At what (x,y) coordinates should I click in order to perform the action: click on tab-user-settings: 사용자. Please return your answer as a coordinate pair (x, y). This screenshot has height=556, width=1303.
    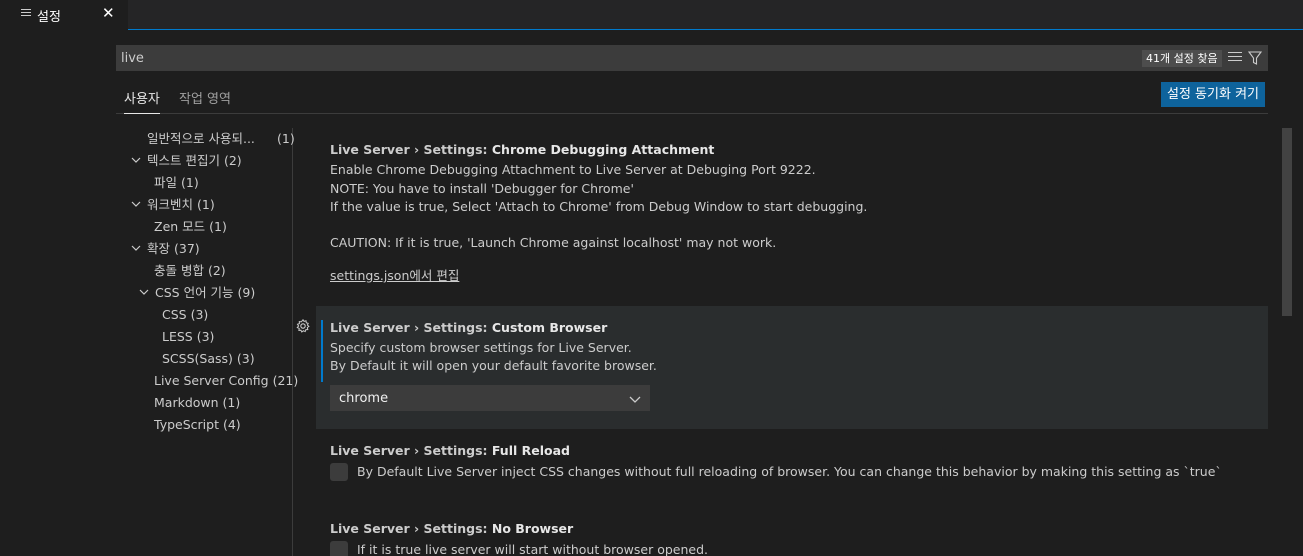
    Looking at the image, I should click on (142, 101).